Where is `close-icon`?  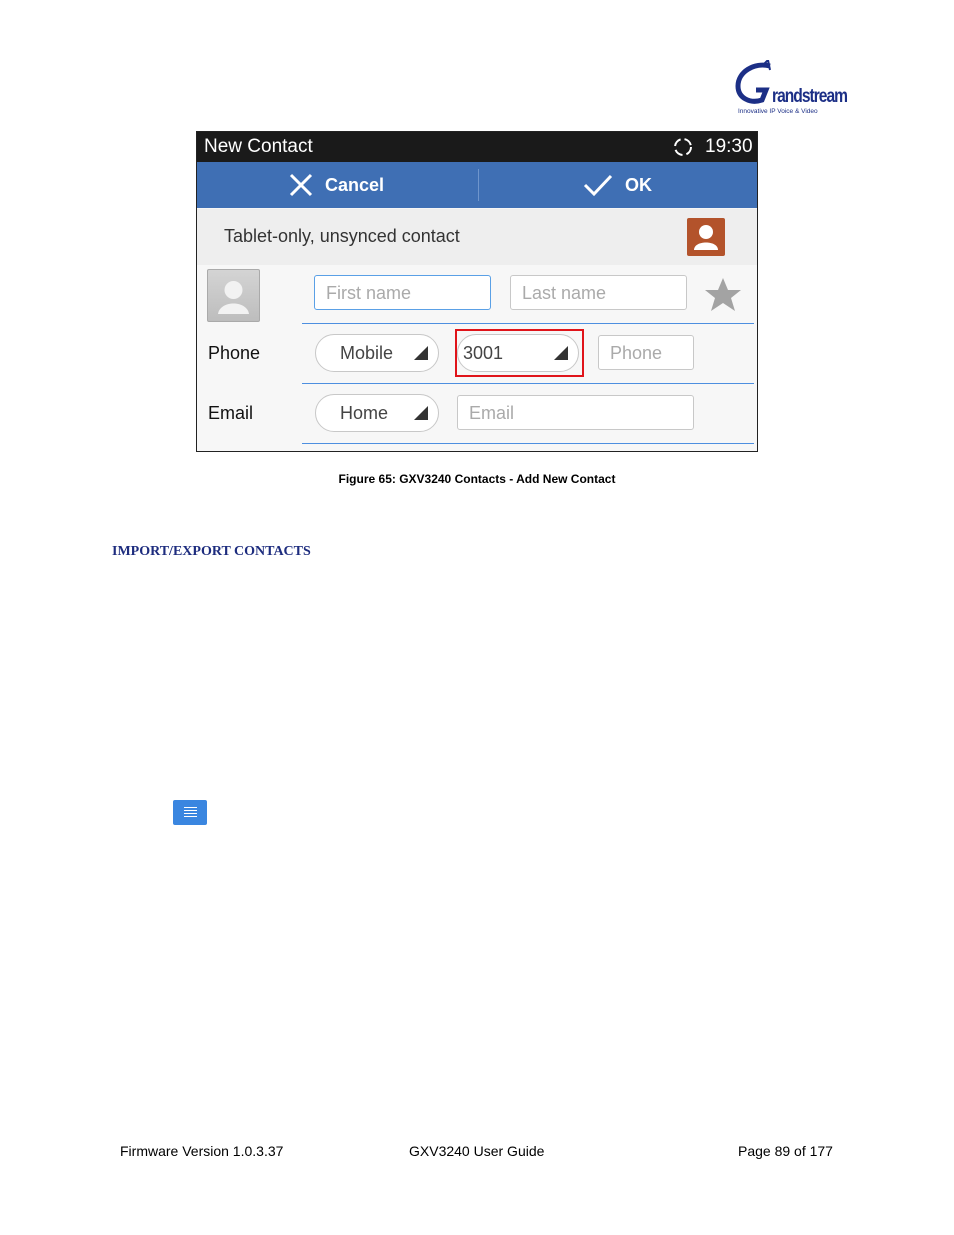
close-icon is located at coordinates (301, 185).